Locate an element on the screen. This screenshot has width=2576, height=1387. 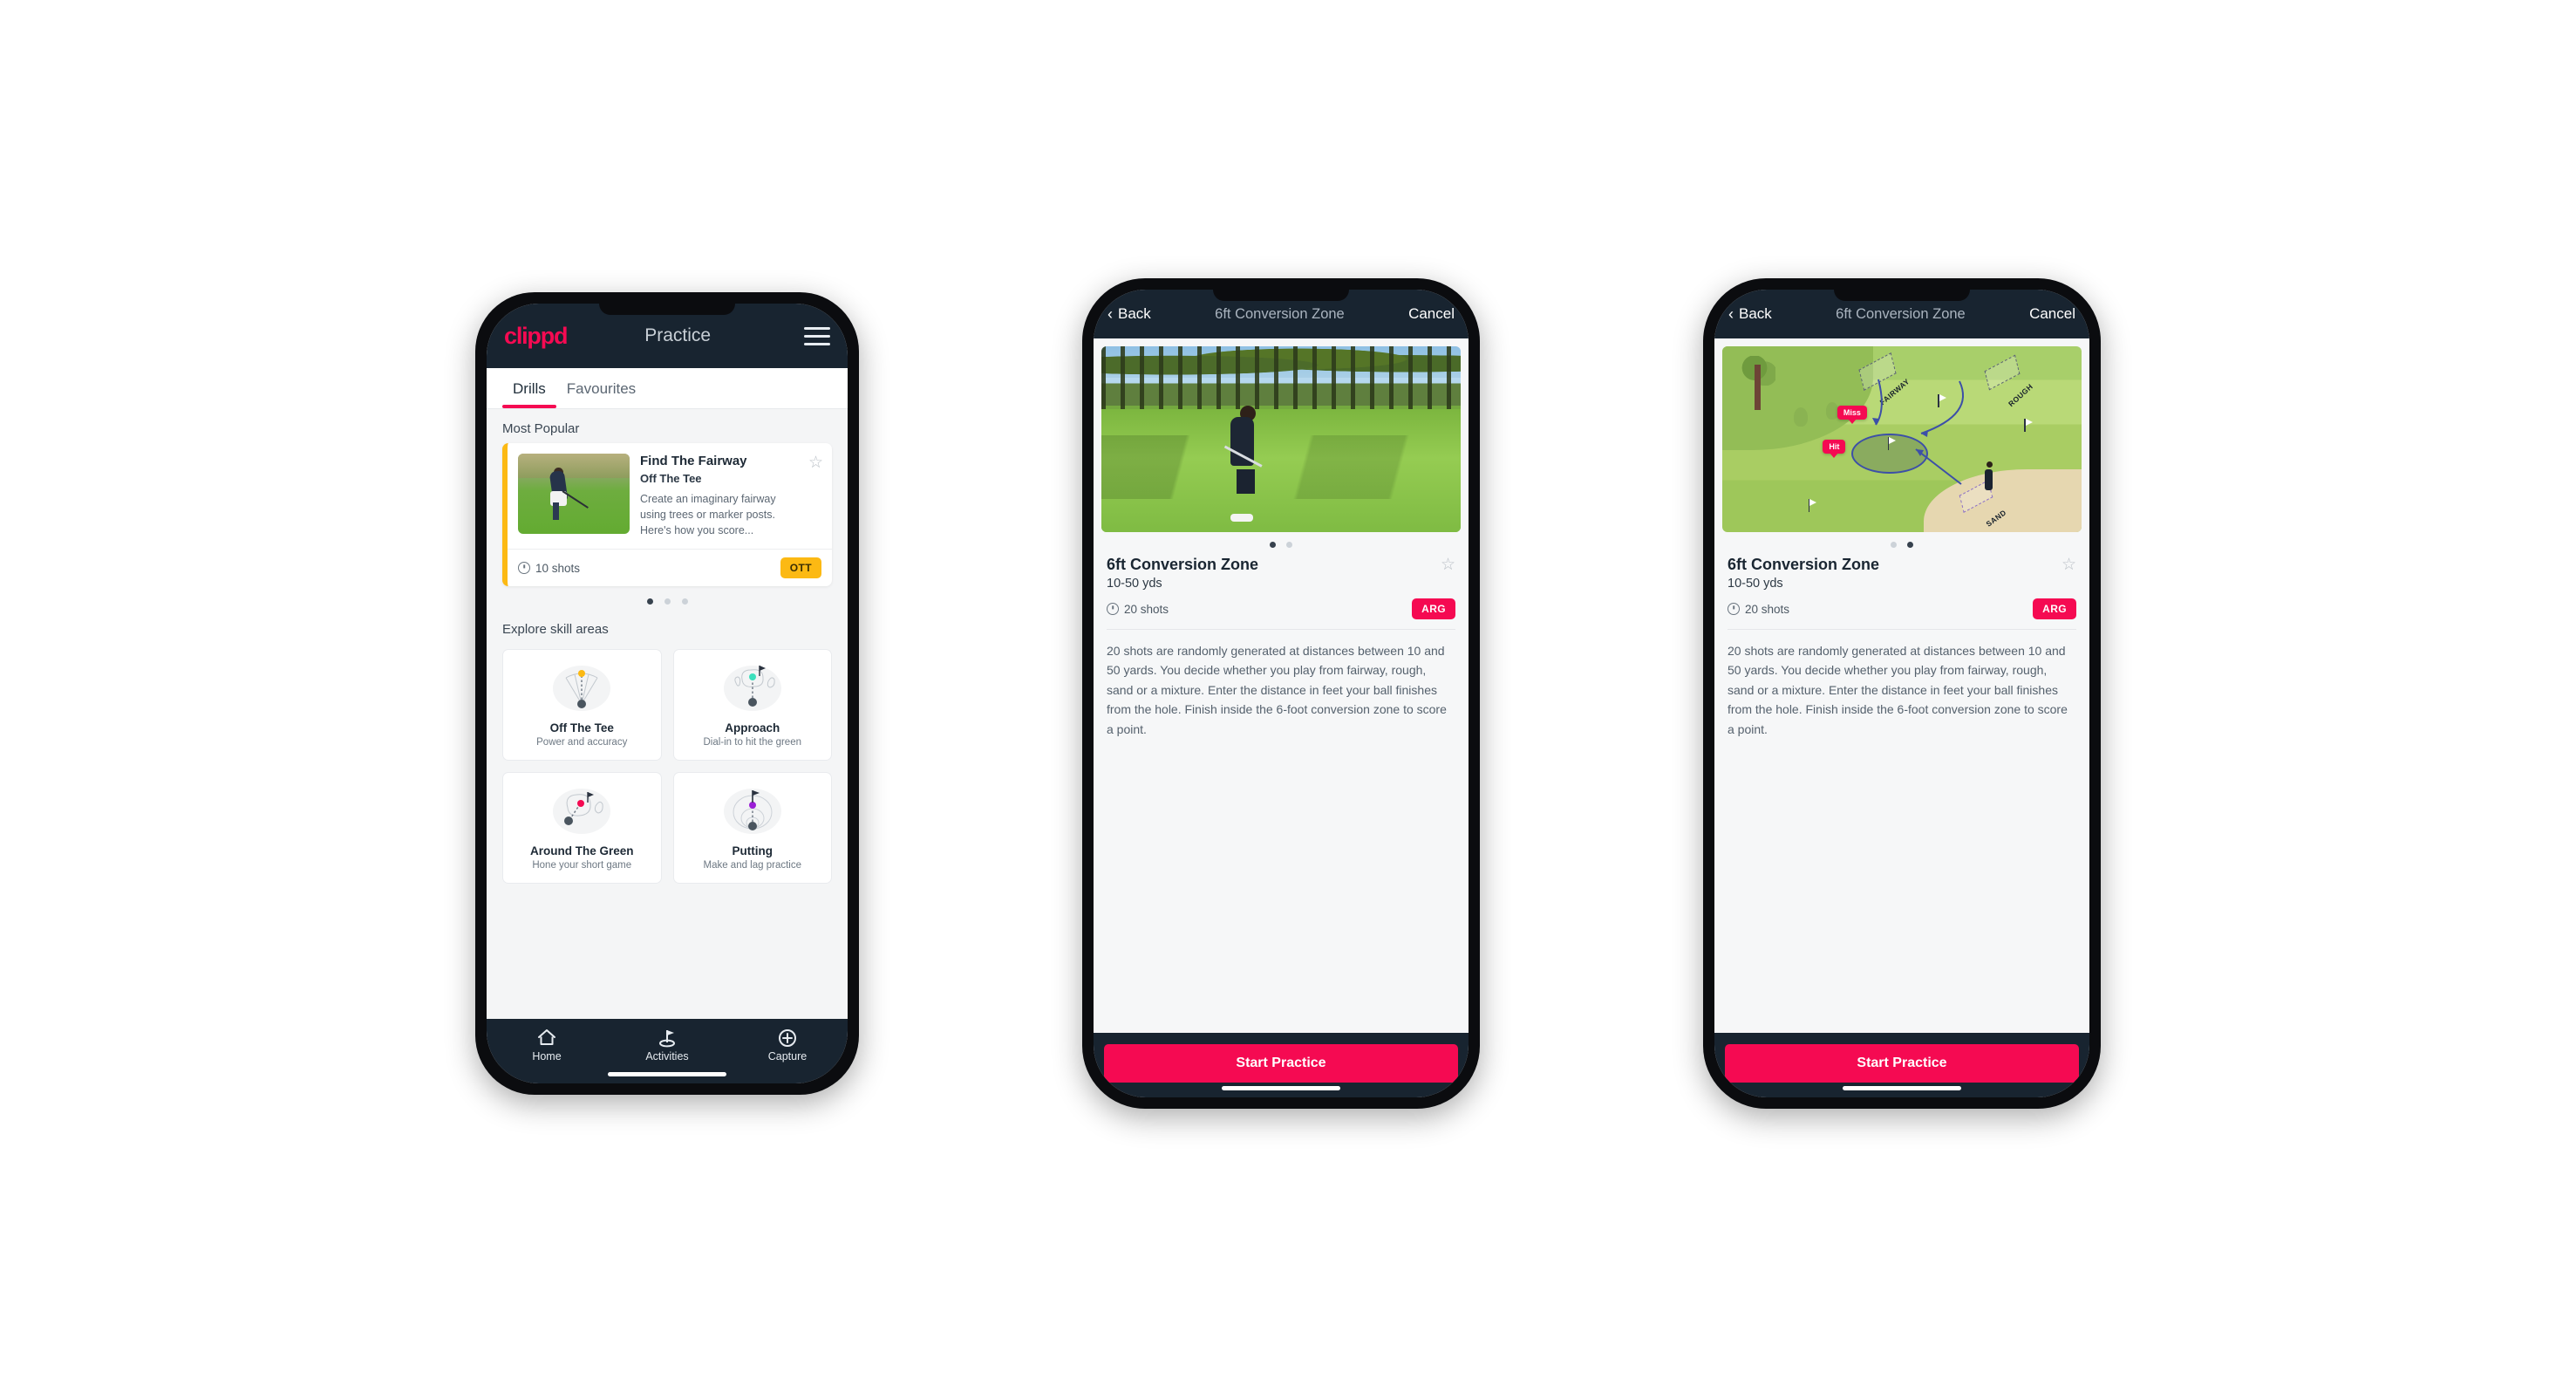
skill-card-around-the-green: Around The Green Hone your short game is located at coordinates (582, 828).